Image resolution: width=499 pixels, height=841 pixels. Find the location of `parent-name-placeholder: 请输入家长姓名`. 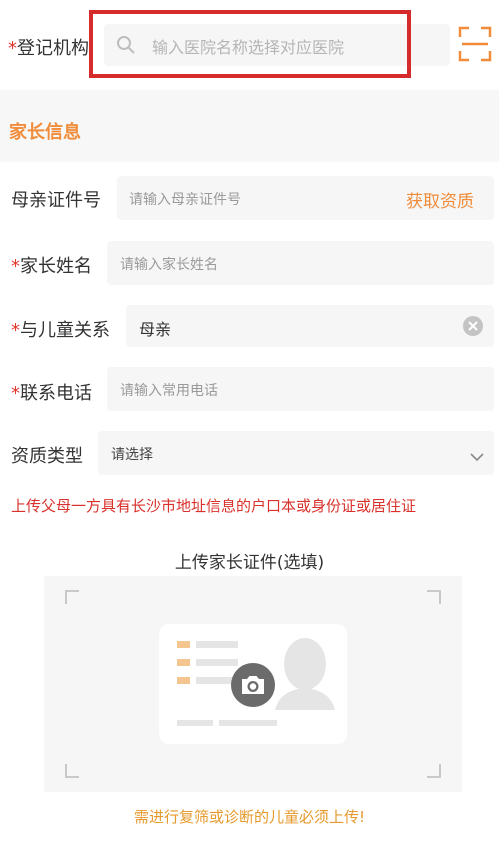

parent-name-placeholder: 请输入家长姓名 is located at coordinates (169, 265).